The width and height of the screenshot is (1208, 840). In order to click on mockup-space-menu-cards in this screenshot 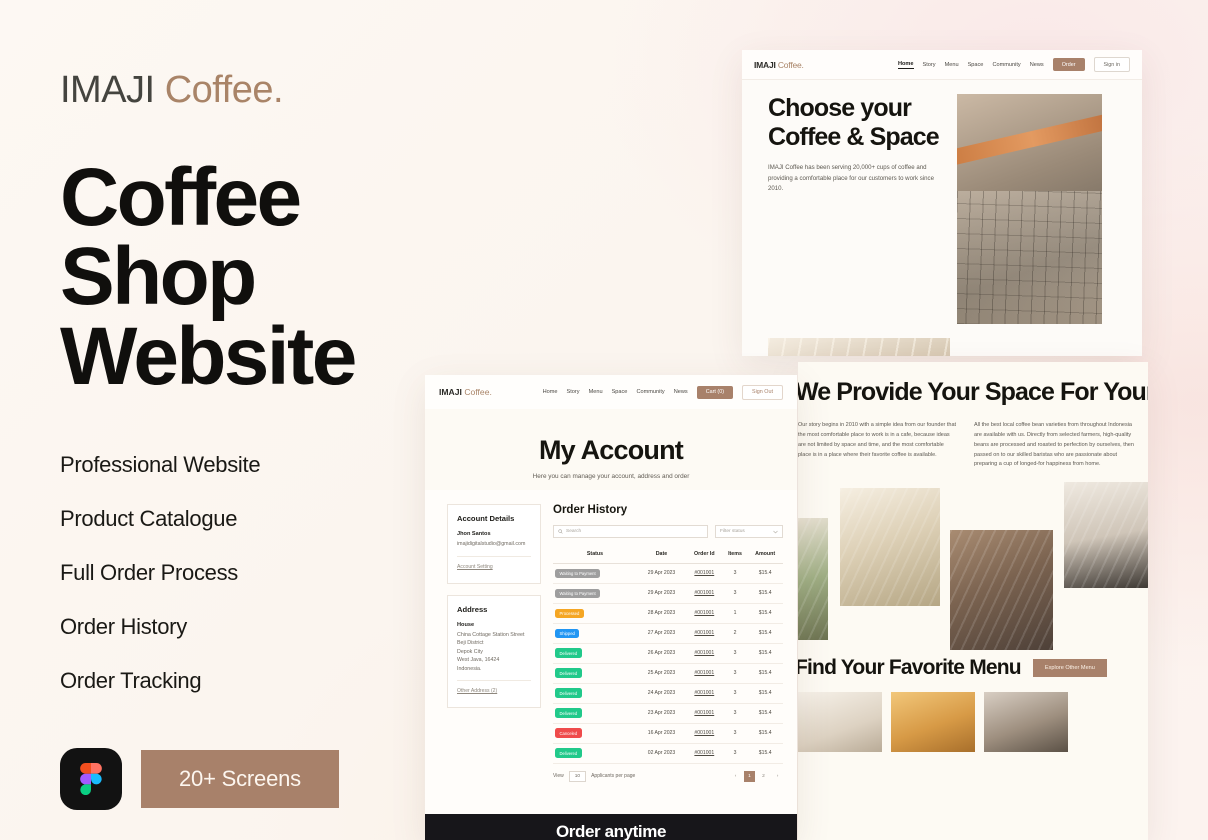, I will do `click(973, 716)`.